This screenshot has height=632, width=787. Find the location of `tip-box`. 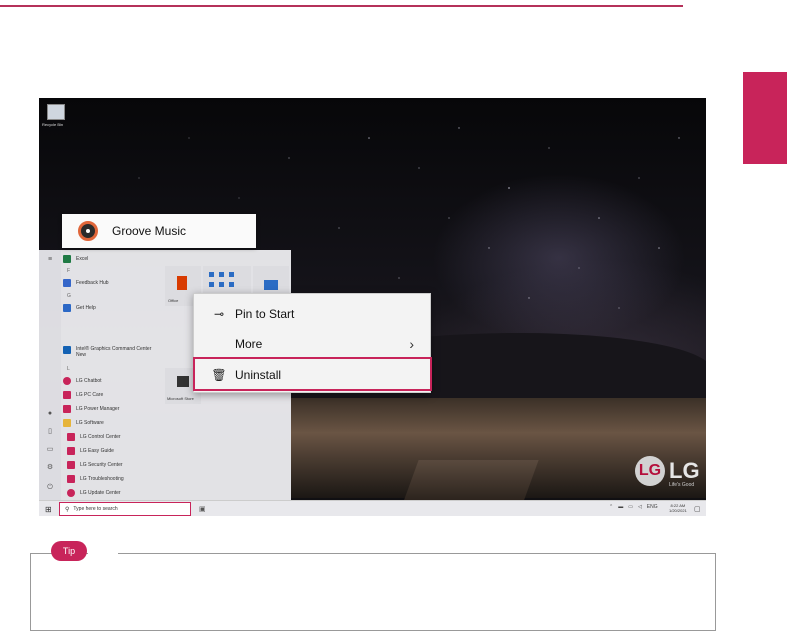

tip-box is located at coordinates (373, 592).